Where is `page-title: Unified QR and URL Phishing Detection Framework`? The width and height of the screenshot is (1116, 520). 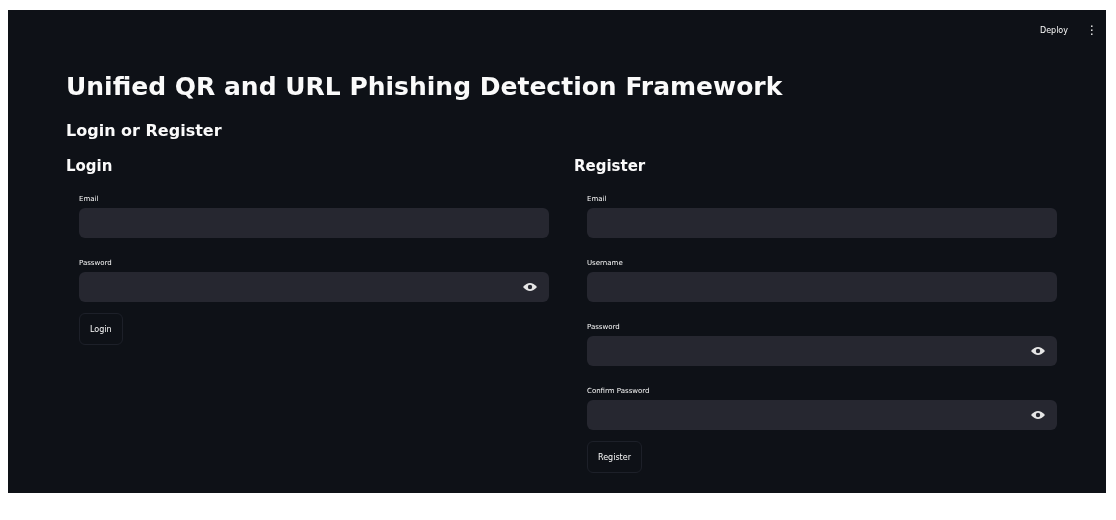
page-title: Unified QR and URL Phishing Detection Framework is located at coordinates (425, 87).